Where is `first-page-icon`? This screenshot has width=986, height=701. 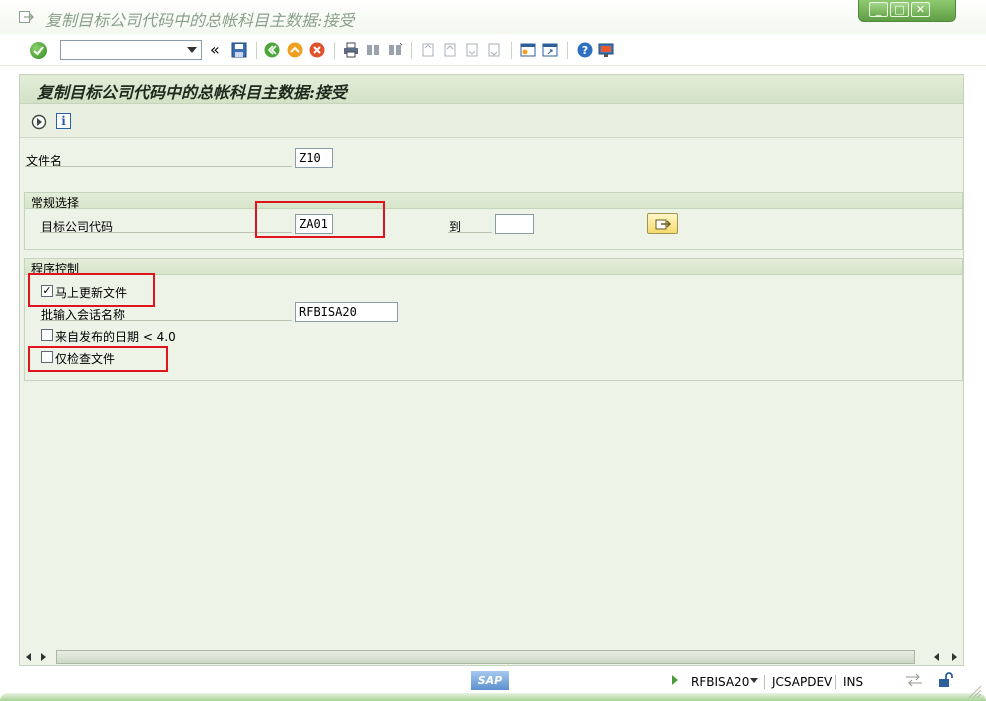 first-page-icon is located at coordinates (428, 50).